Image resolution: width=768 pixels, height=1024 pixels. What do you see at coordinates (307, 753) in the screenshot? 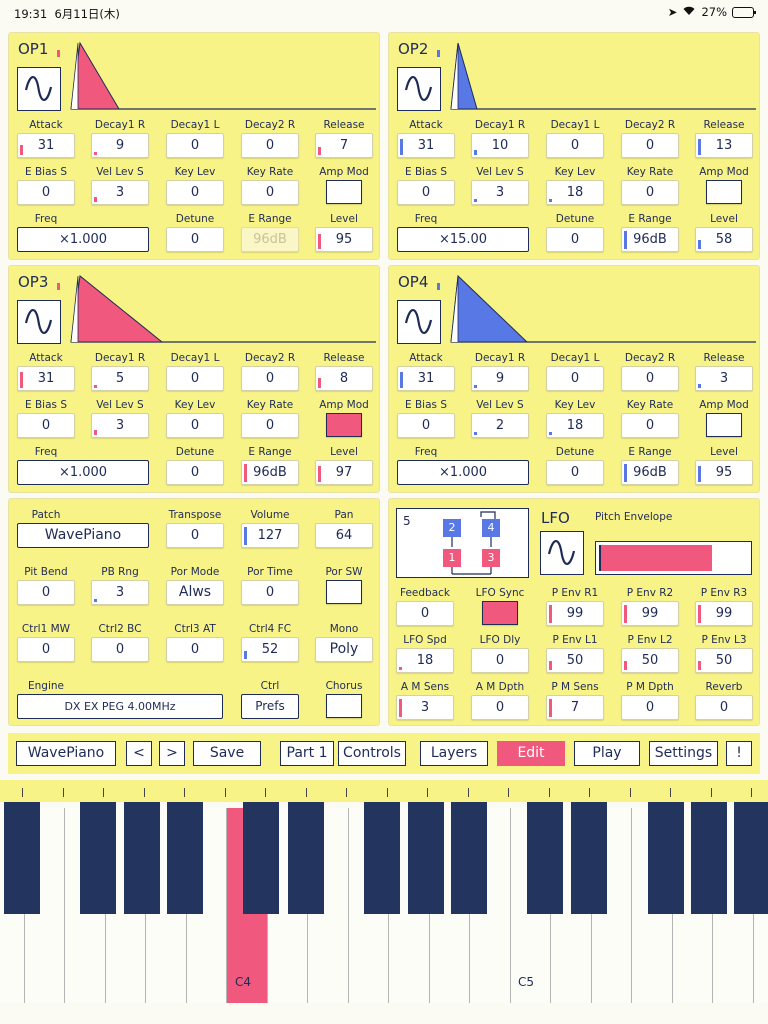
I see `part-button: Part 1` at bounding box center [307, 753].